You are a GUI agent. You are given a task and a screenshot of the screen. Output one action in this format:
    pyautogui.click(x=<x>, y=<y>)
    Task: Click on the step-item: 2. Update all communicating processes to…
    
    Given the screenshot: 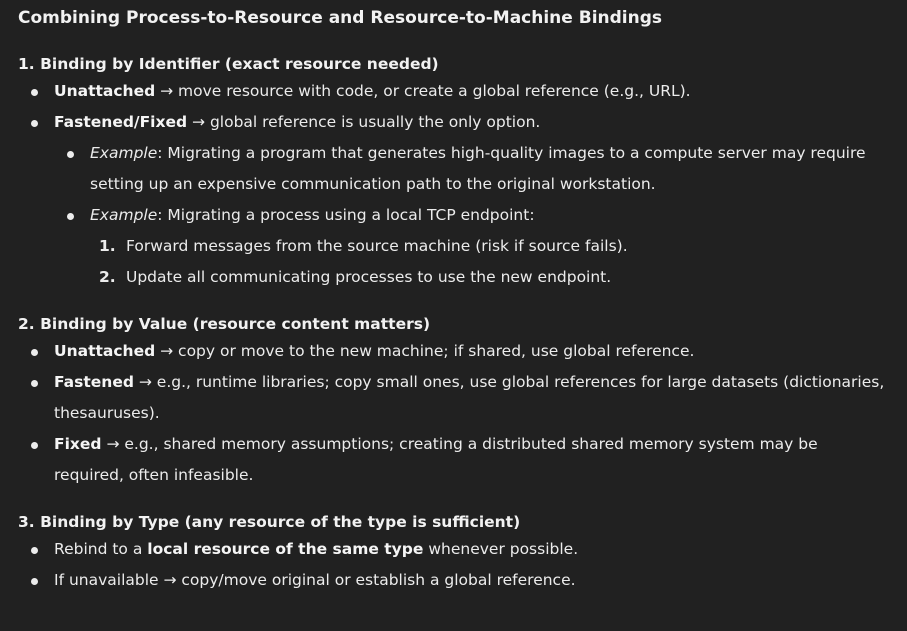 What is the action you would take?
    pyautogui.click(x=462, y=277)
    